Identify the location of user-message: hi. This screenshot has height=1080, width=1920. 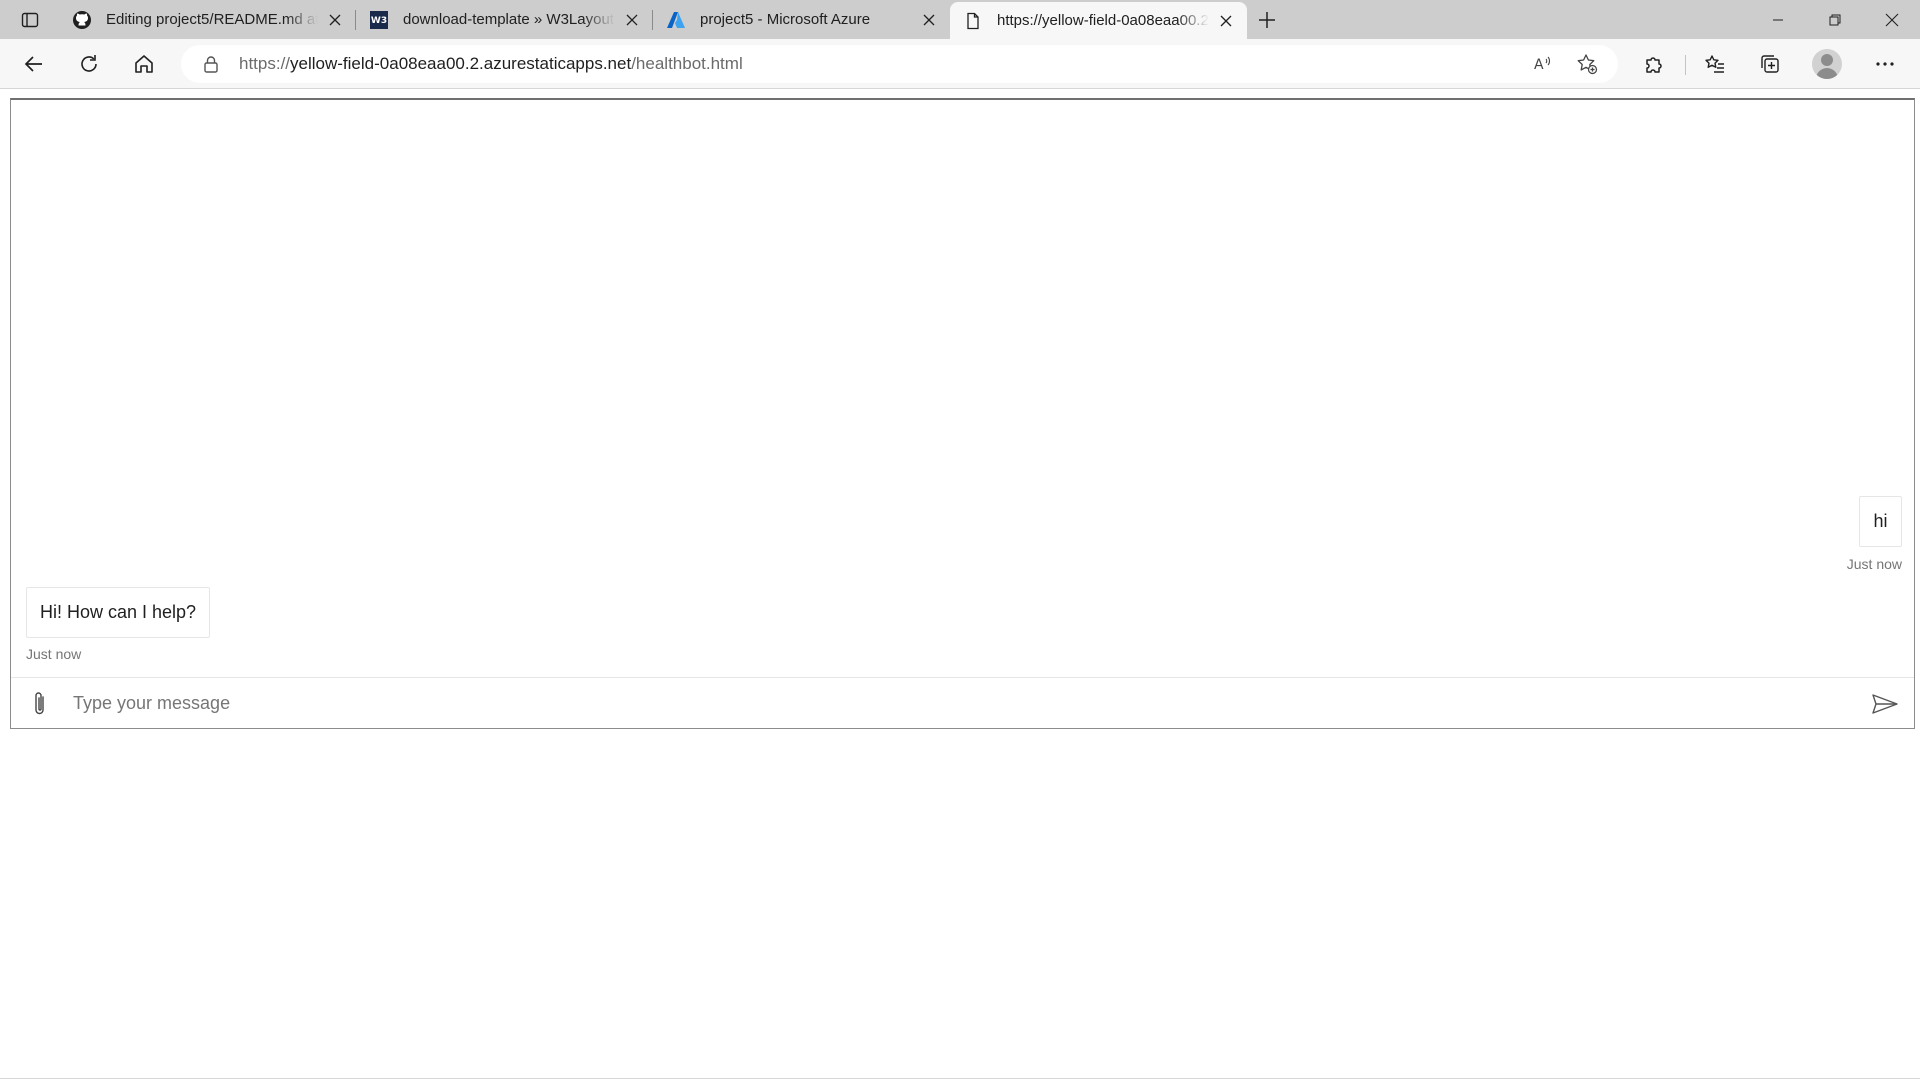
(1880, 521).